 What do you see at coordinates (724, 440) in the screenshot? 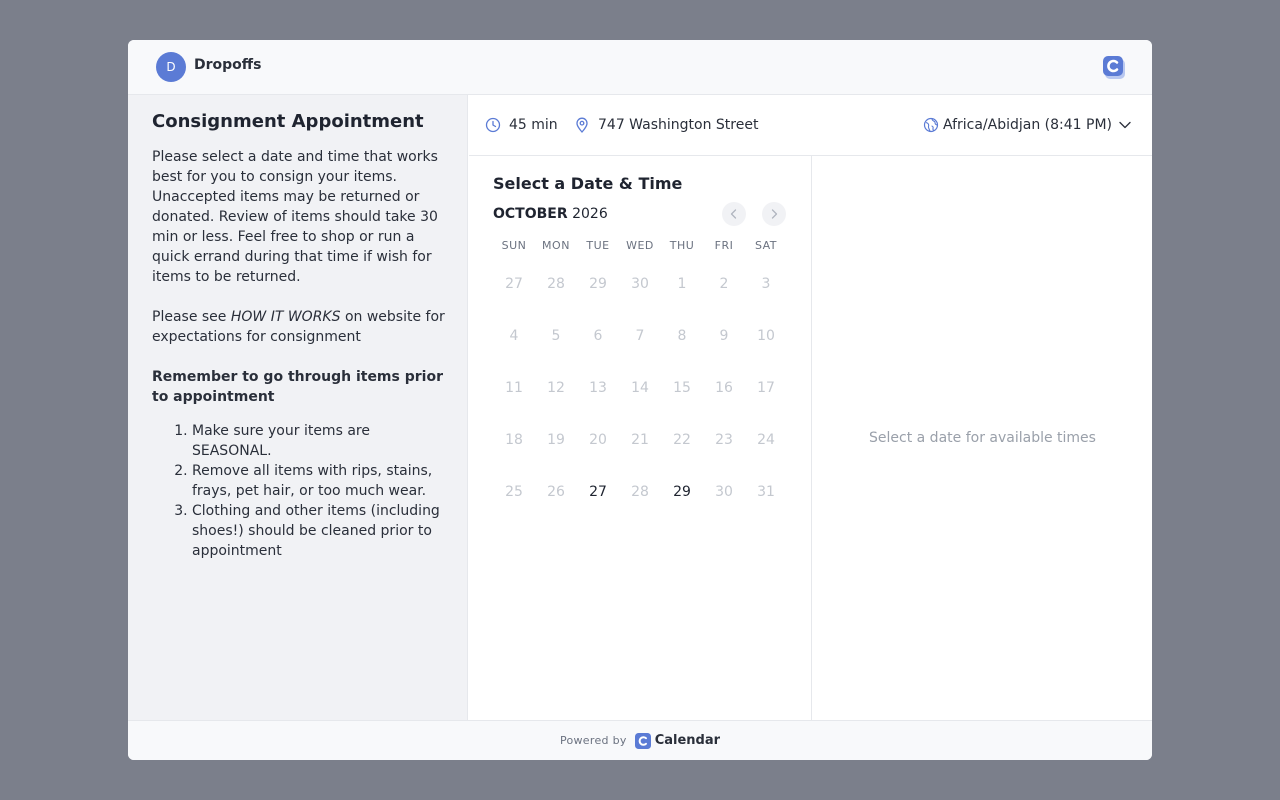
I see `calendar-day: 23` at bounding box center [724, 440].